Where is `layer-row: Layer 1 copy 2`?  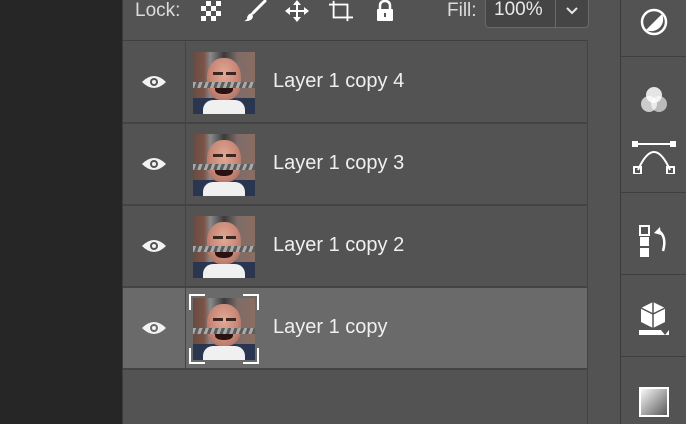 layer-row: Layer 1 copy 2 is located at coordinates (355, 247).